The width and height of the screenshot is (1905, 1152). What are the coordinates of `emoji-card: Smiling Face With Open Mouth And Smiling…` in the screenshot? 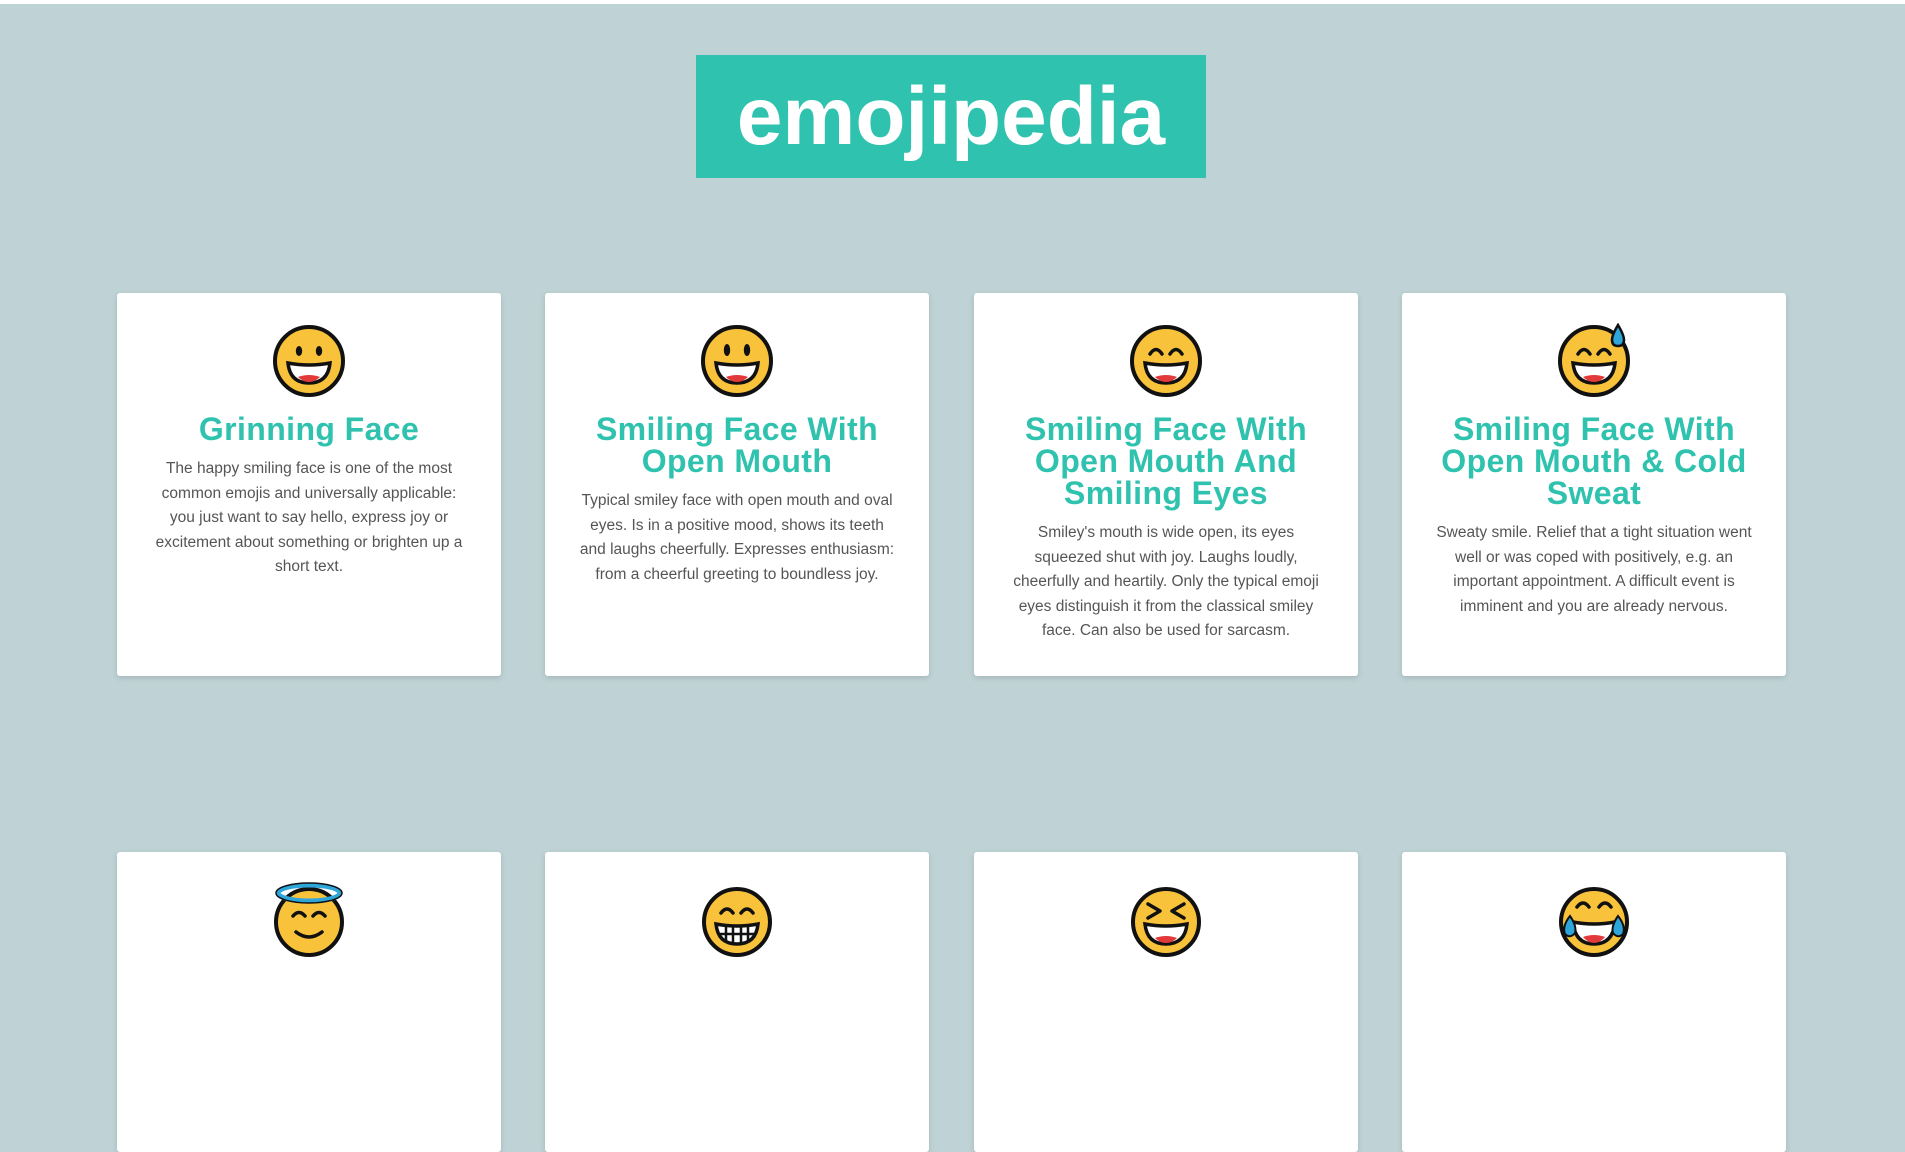 It's located at (1166, 484).